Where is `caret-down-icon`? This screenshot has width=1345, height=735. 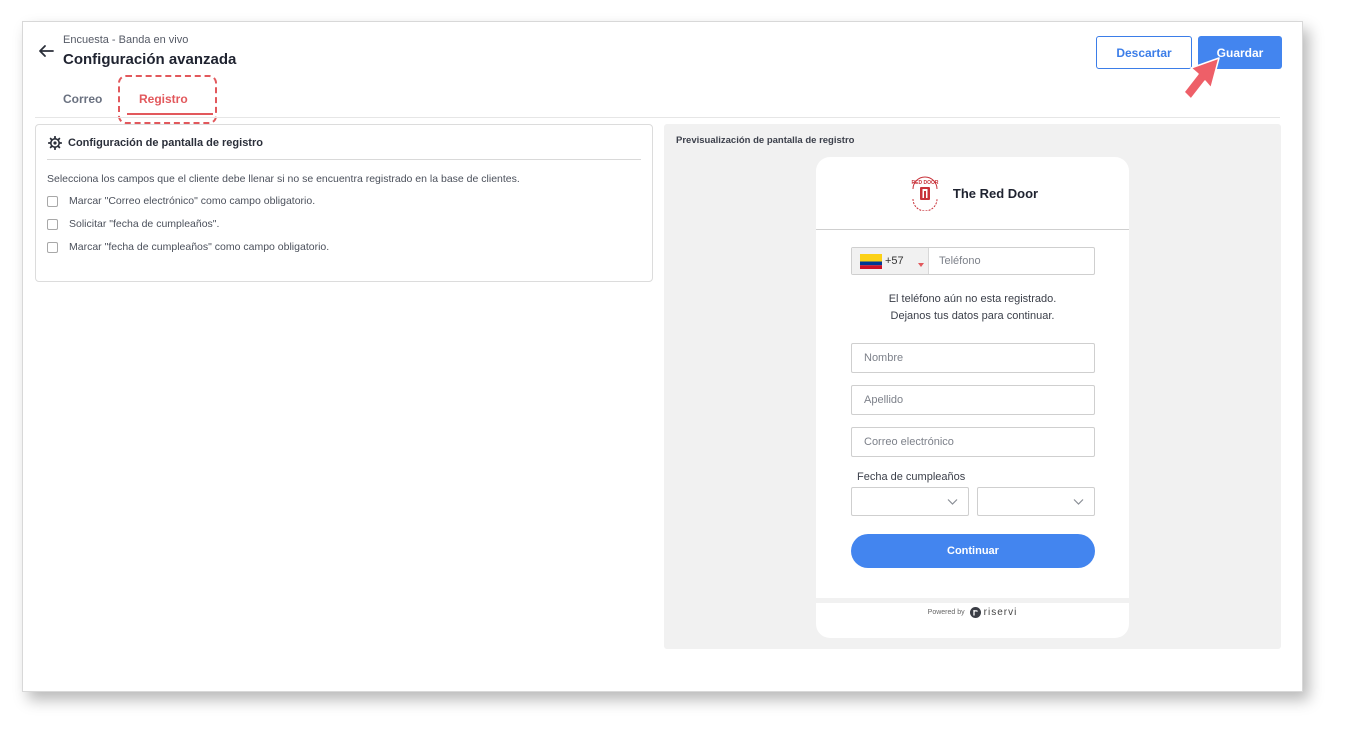 caret-down-icon is located at coordinates (921, 265).